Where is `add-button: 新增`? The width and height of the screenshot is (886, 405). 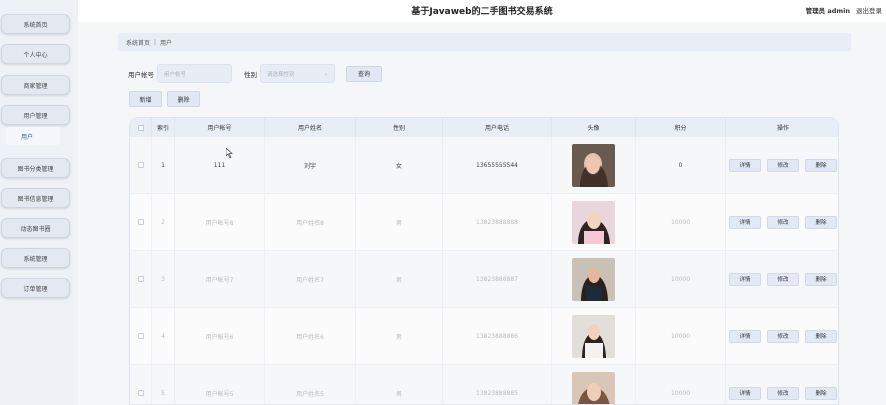 add-button: 新增 is located at coordinates (145, 99).